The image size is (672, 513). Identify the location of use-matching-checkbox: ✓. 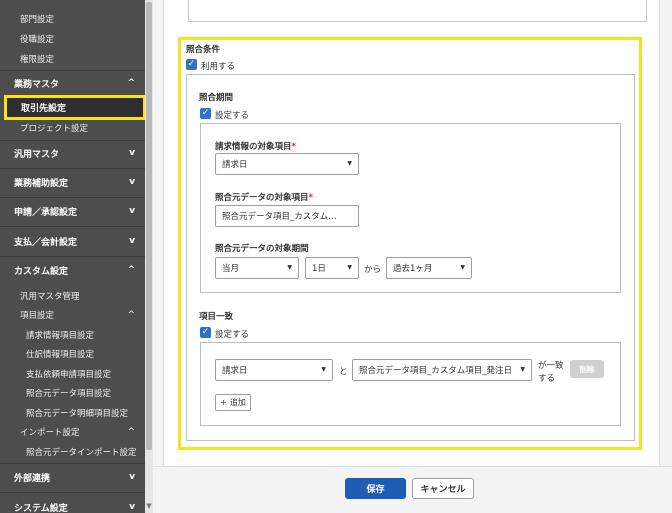
(191, 64).